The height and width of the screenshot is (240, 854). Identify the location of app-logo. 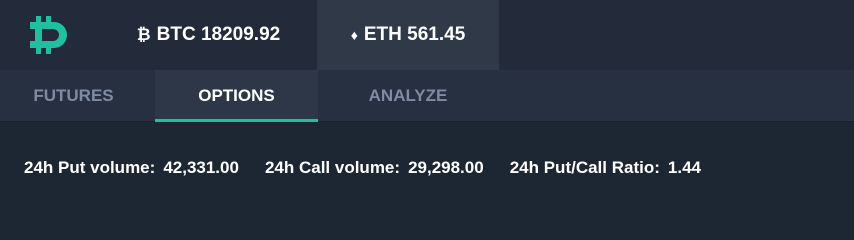
(50, 35).